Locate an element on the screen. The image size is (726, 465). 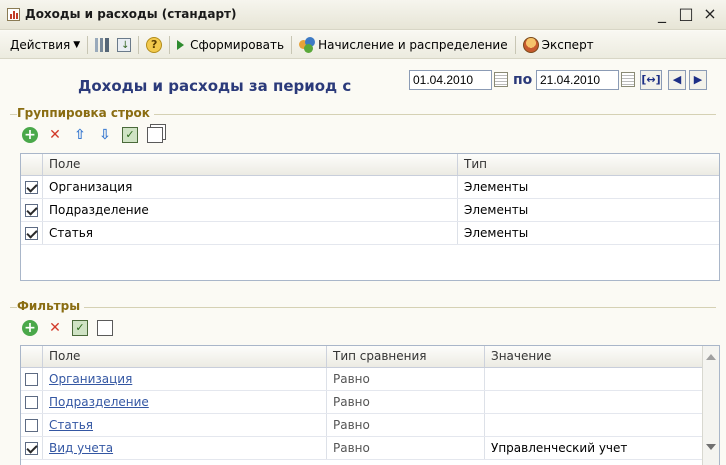
filter-field-link: Статья is located at coordinates (71, 425).